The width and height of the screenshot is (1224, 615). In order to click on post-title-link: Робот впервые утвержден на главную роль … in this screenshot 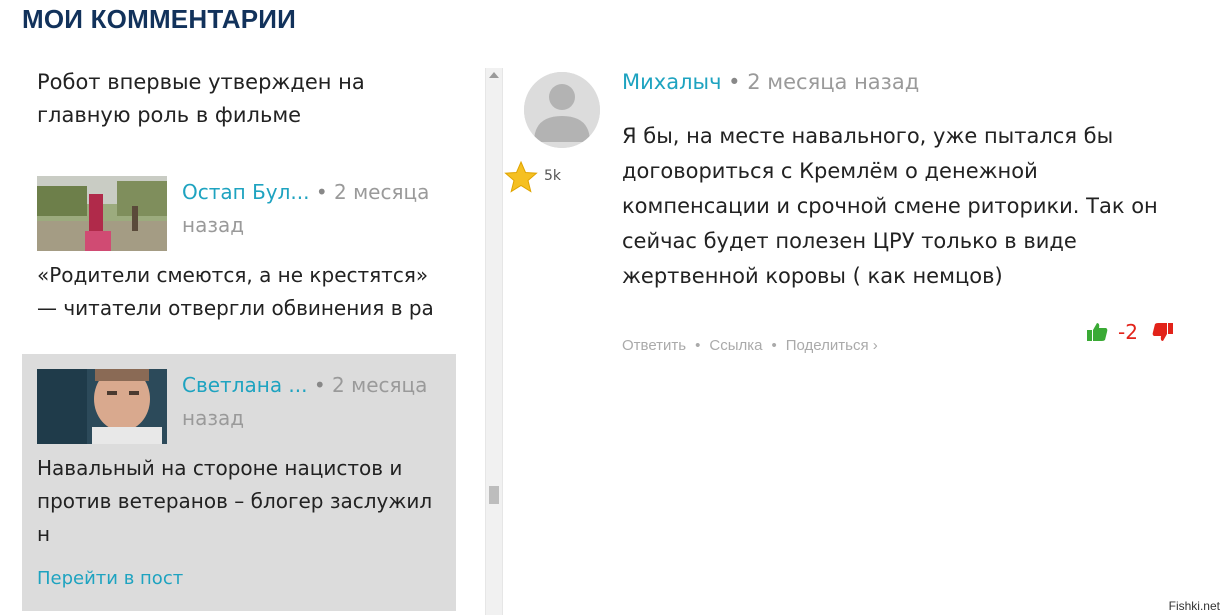, I will do `click(244, 99)`.